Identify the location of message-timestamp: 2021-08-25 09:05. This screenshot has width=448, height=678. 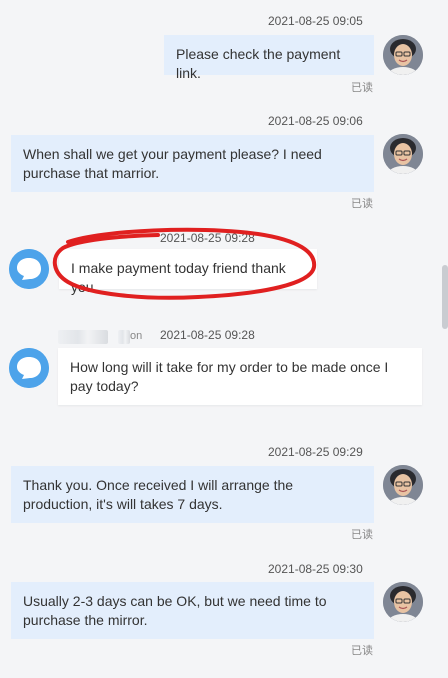
(315, 21).